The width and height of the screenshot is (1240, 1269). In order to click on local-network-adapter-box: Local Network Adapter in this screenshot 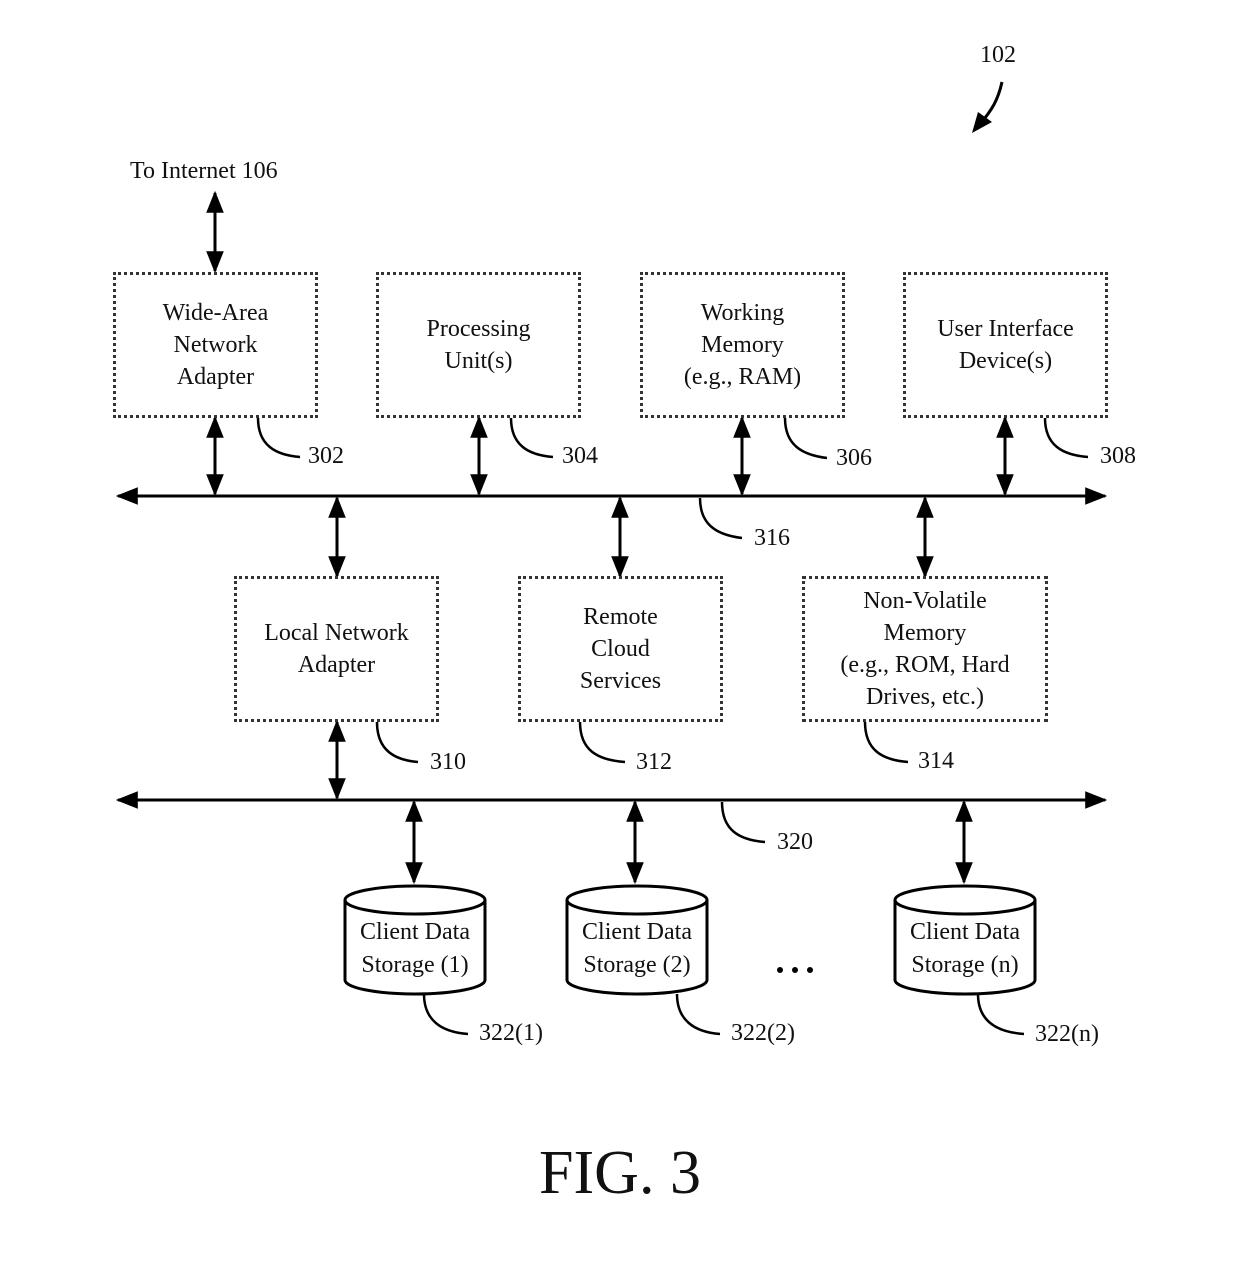, I will do `click(336, 649)`.